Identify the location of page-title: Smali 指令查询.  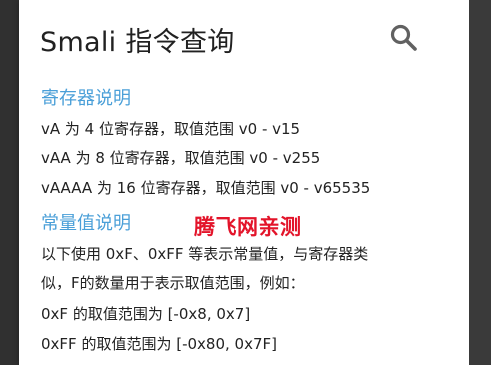
(137, 42).